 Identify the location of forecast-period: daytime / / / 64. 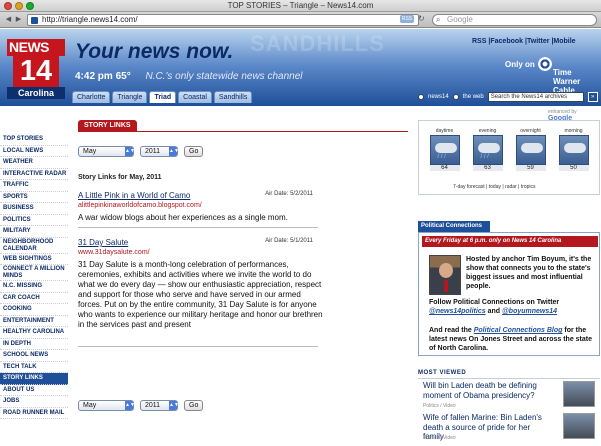
(444, 149).